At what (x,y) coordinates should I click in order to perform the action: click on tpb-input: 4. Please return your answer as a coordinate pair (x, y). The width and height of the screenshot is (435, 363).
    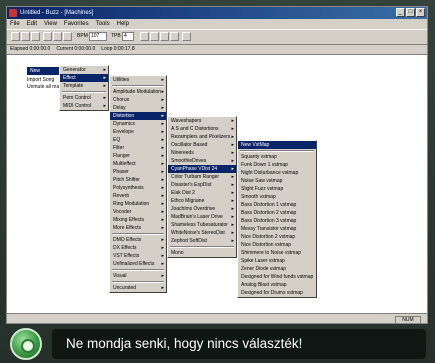
    Looking at the image, I should click on (128, 36).